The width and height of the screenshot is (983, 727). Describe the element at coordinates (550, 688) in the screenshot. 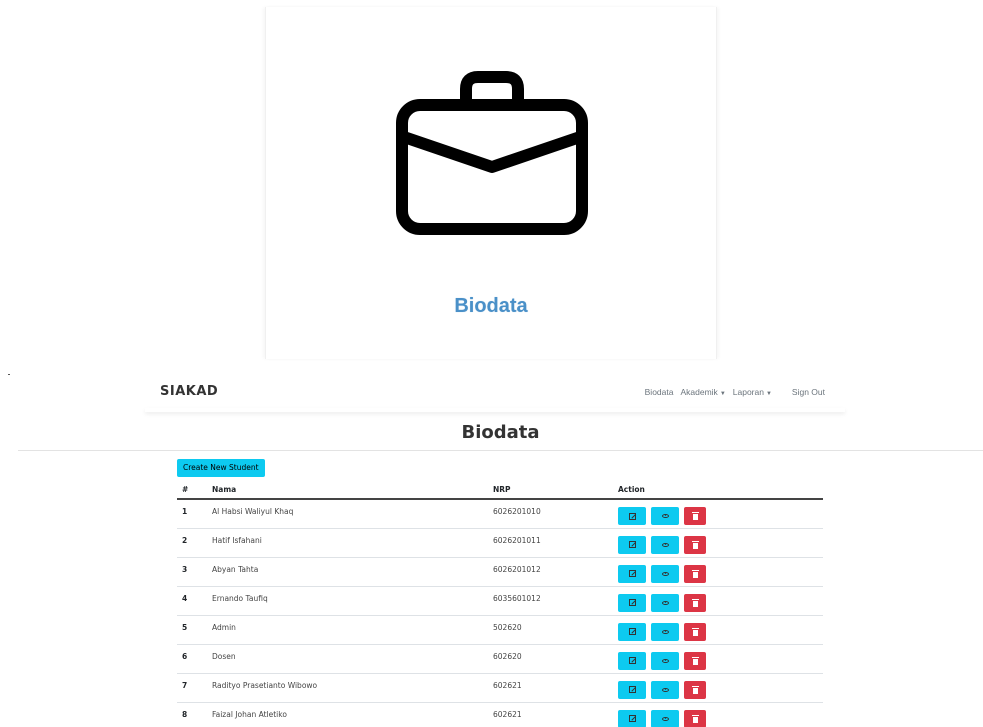

I see `row-nrp: 602621` at that location.